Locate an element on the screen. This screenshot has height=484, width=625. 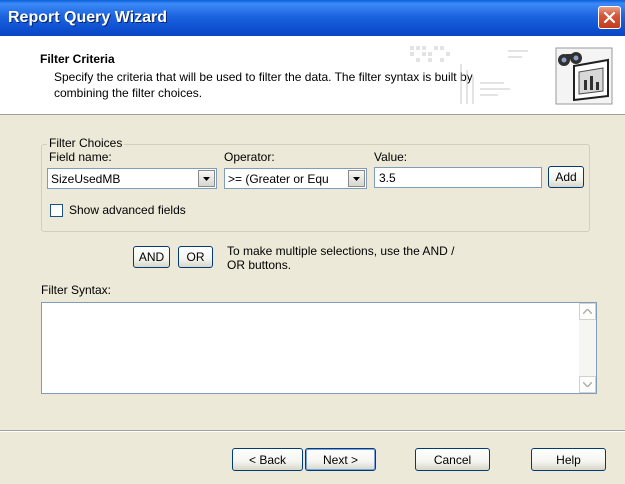
cancel-button: Cancel is located at coordinates (452, 459).